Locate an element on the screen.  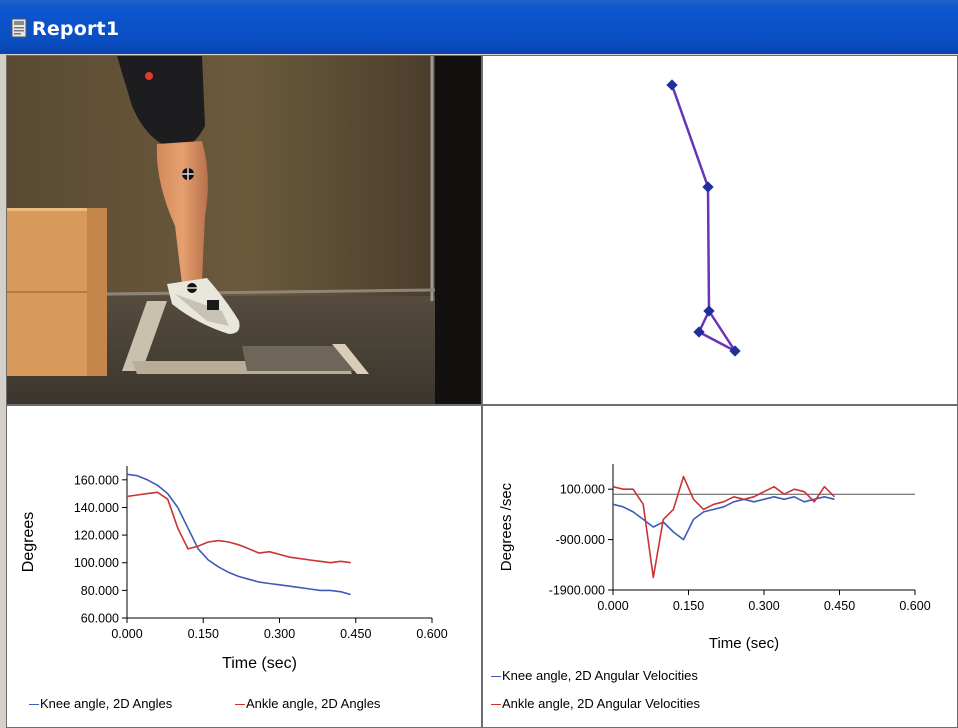
legend-ankle-swatch is located at coordinates (240, 705).